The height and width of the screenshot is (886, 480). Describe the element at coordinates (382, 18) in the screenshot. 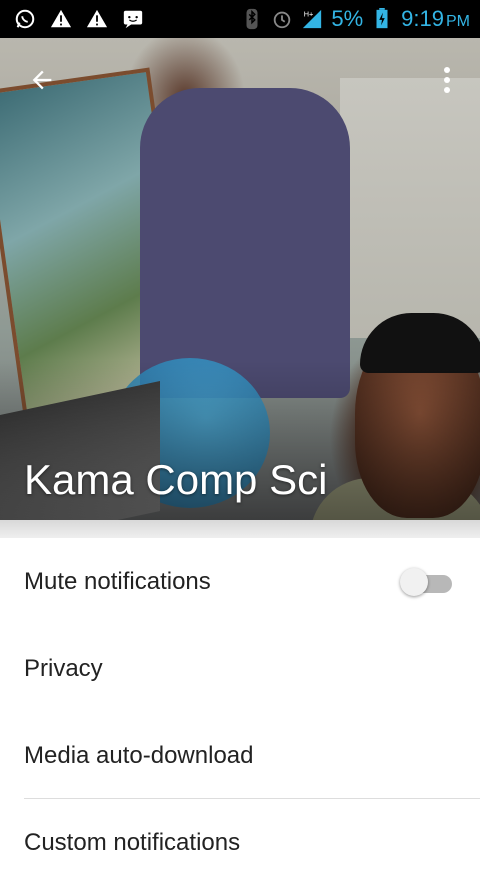

I see `battery-charging-icon` at that location.